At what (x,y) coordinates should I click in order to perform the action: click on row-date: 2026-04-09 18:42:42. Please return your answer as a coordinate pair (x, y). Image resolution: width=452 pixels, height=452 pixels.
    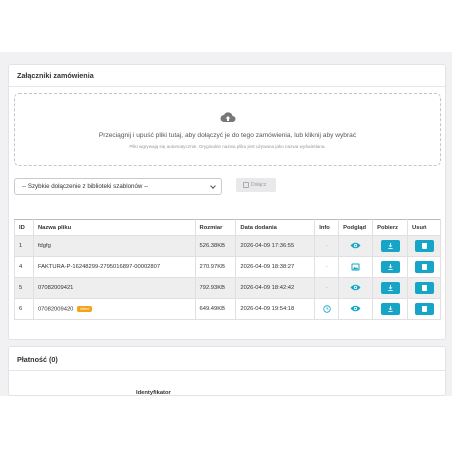
    Looking at the image, I should click on (275, 288).